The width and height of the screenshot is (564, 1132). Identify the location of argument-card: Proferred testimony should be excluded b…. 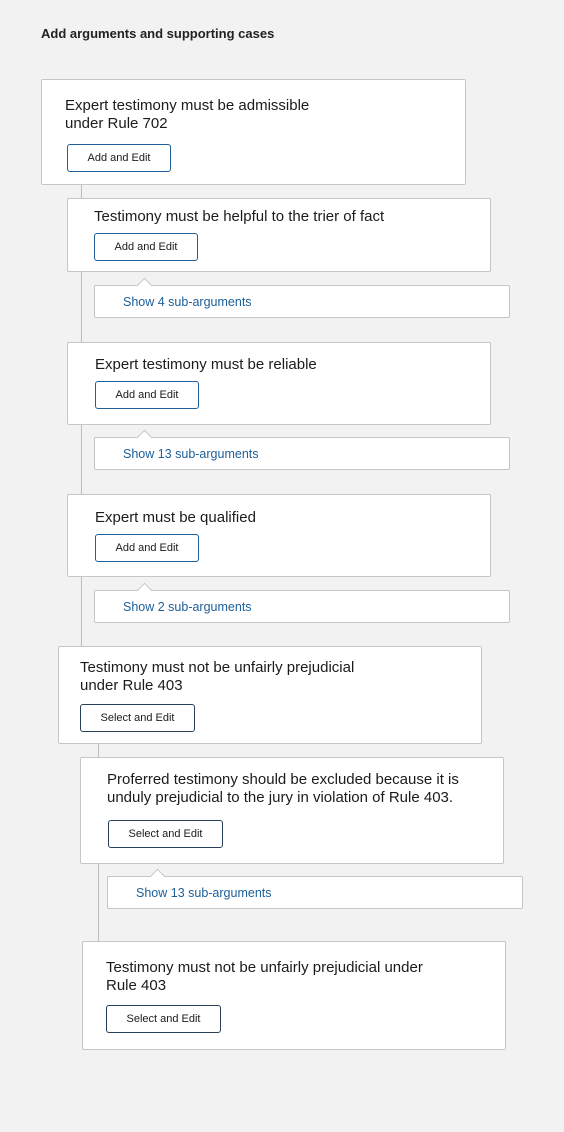
(292, 810).